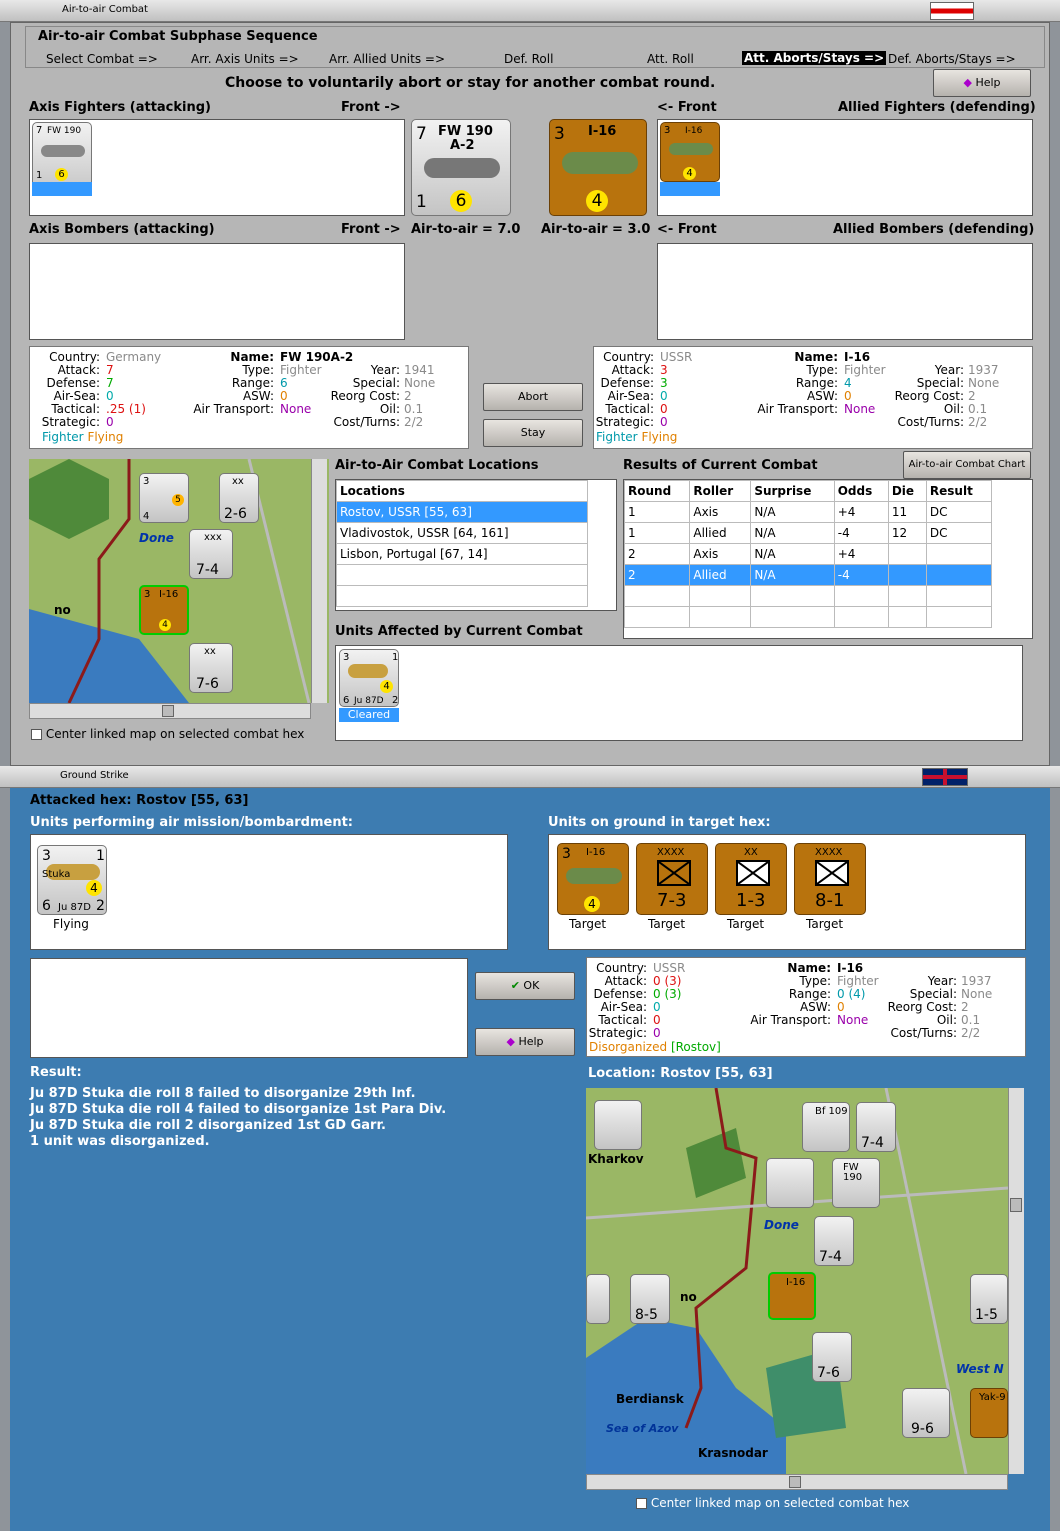 This screenshot has width=1060, height=1531. I want to click on attacked-hex-label: Attacked hex: Rostov [55, 63], so click(139, 800).